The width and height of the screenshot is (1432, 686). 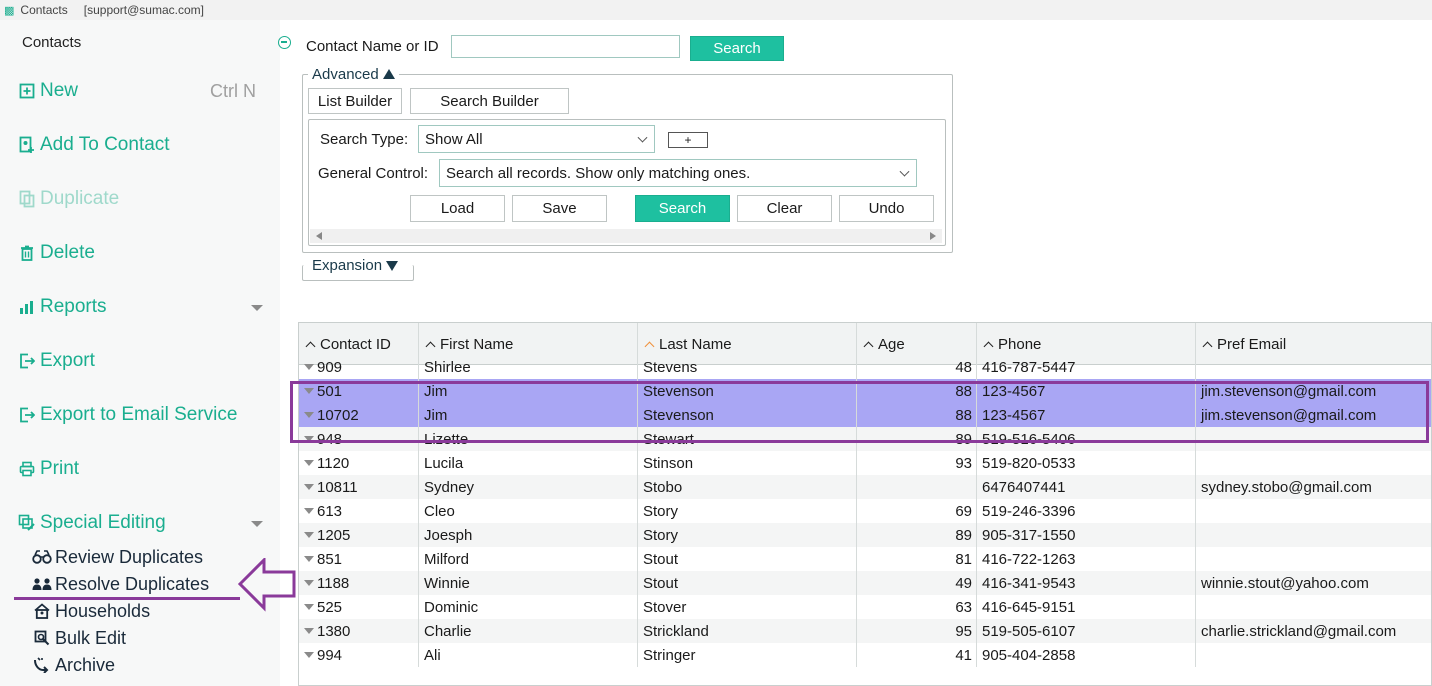 I want to click on collapse-search-icon, so click(x=284, y=42).